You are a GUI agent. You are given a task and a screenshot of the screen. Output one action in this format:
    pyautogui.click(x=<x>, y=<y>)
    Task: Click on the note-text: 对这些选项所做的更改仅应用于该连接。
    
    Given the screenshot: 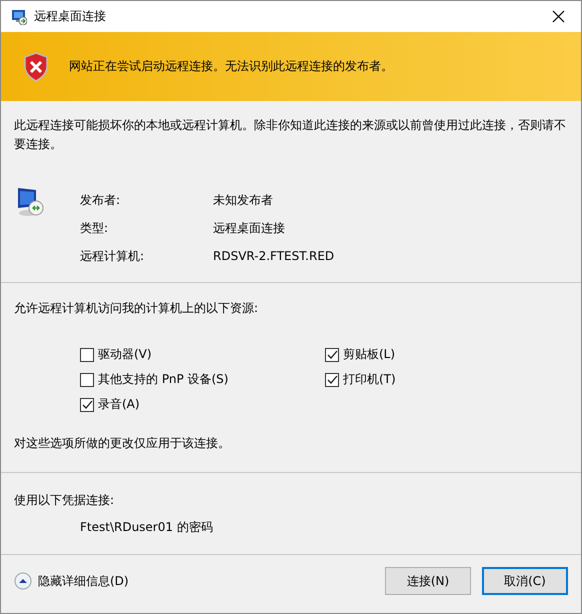 What is the action you would take?
    pyautogui.click(x=122, y=443)
    